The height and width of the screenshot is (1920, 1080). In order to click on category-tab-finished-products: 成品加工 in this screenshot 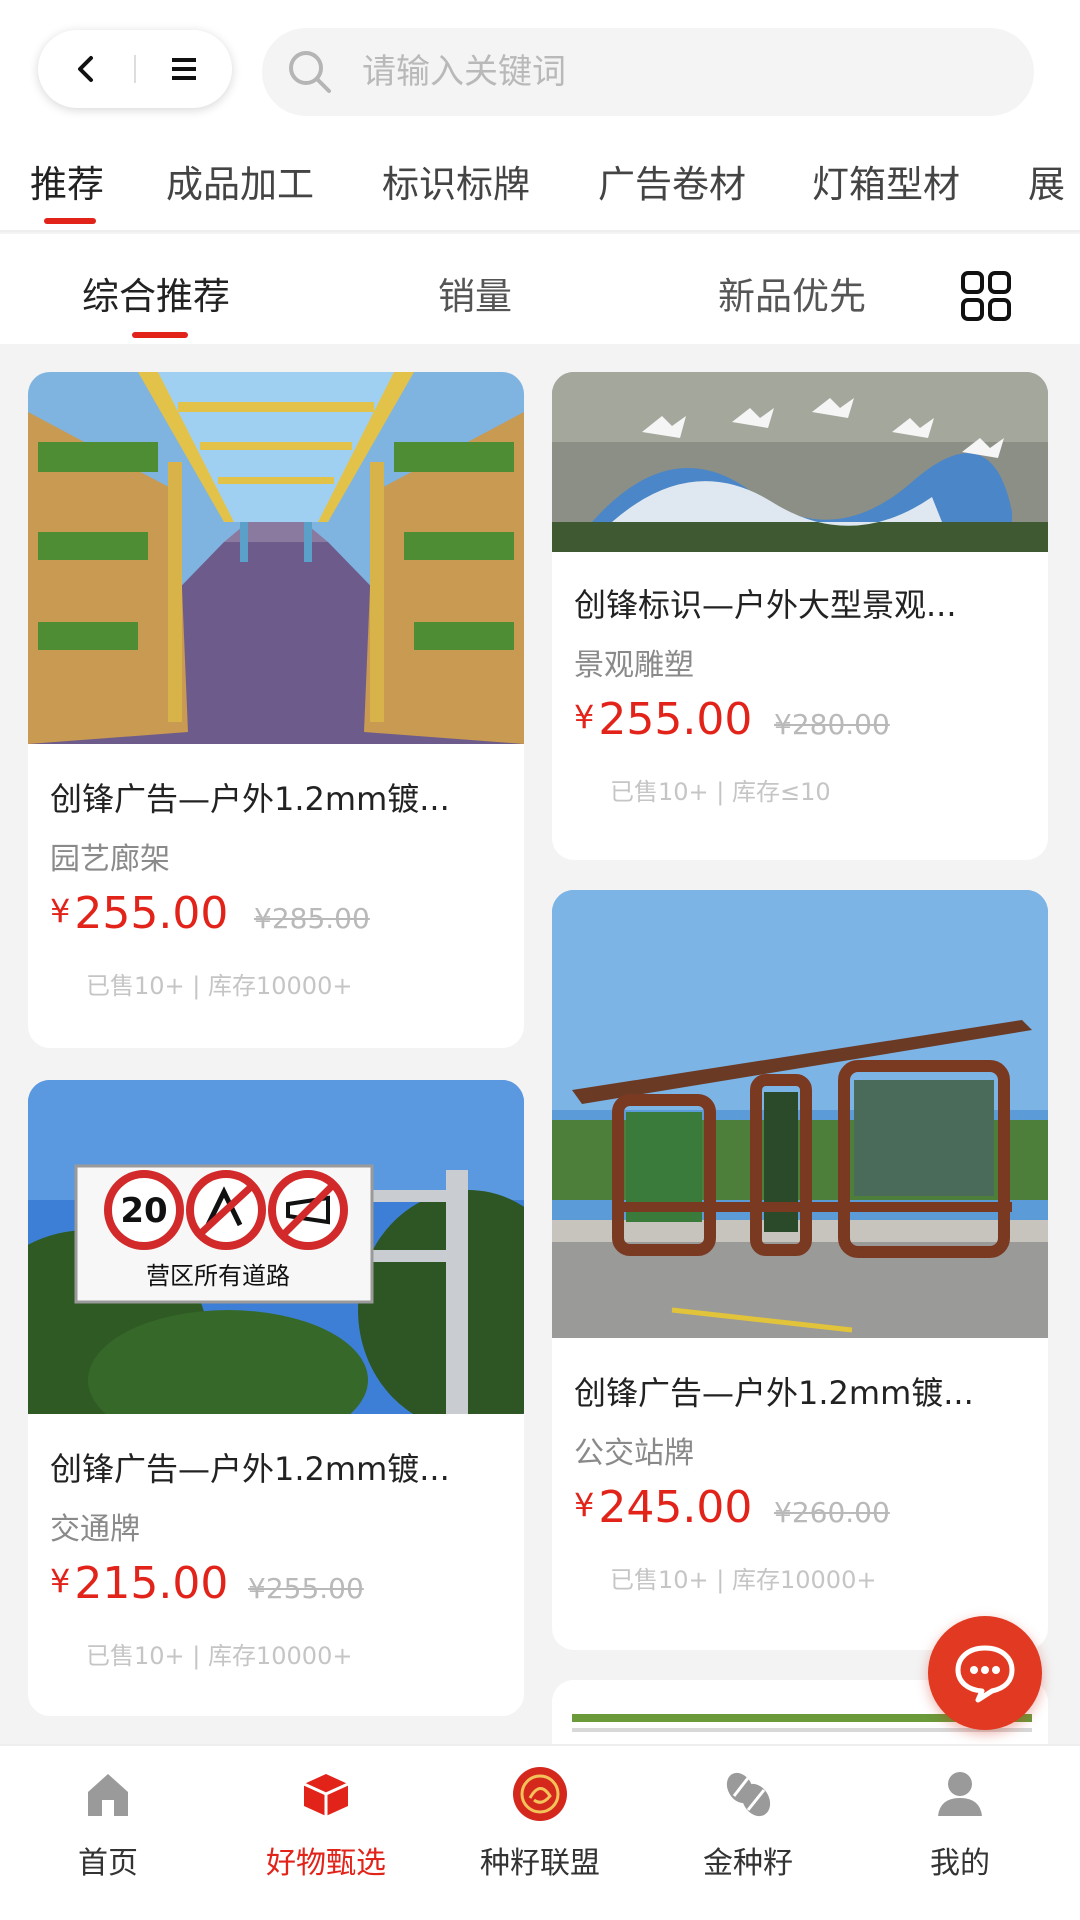, I will do `click(240, 181)`.